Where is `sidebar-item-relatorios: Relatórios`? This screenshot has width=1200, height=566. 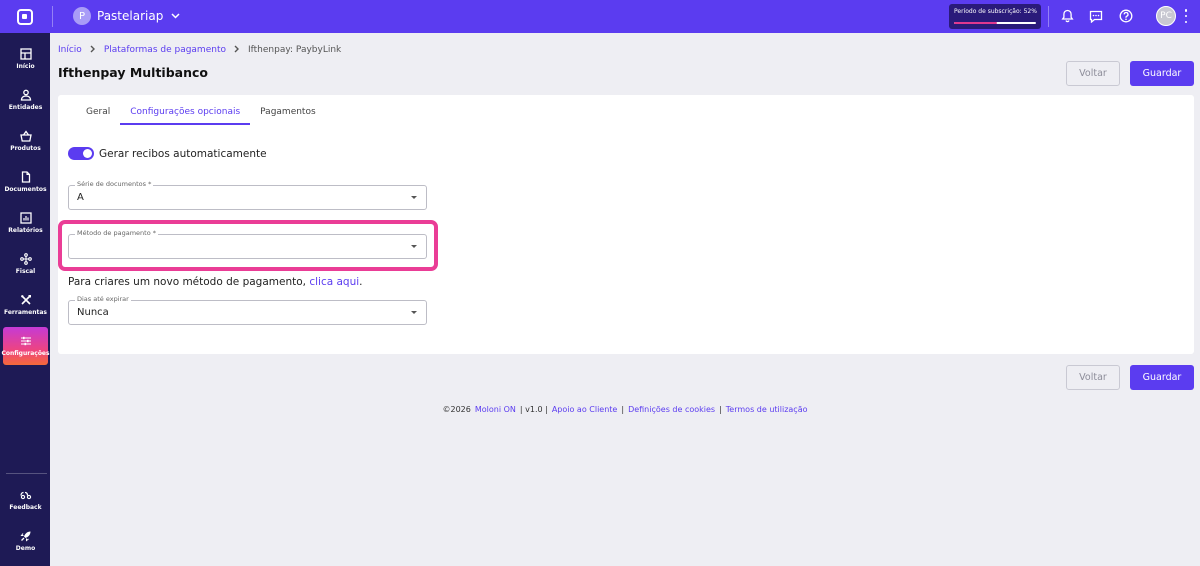 sidebar-item-relatorios: Relatórios is located at coordinates (25, 223).